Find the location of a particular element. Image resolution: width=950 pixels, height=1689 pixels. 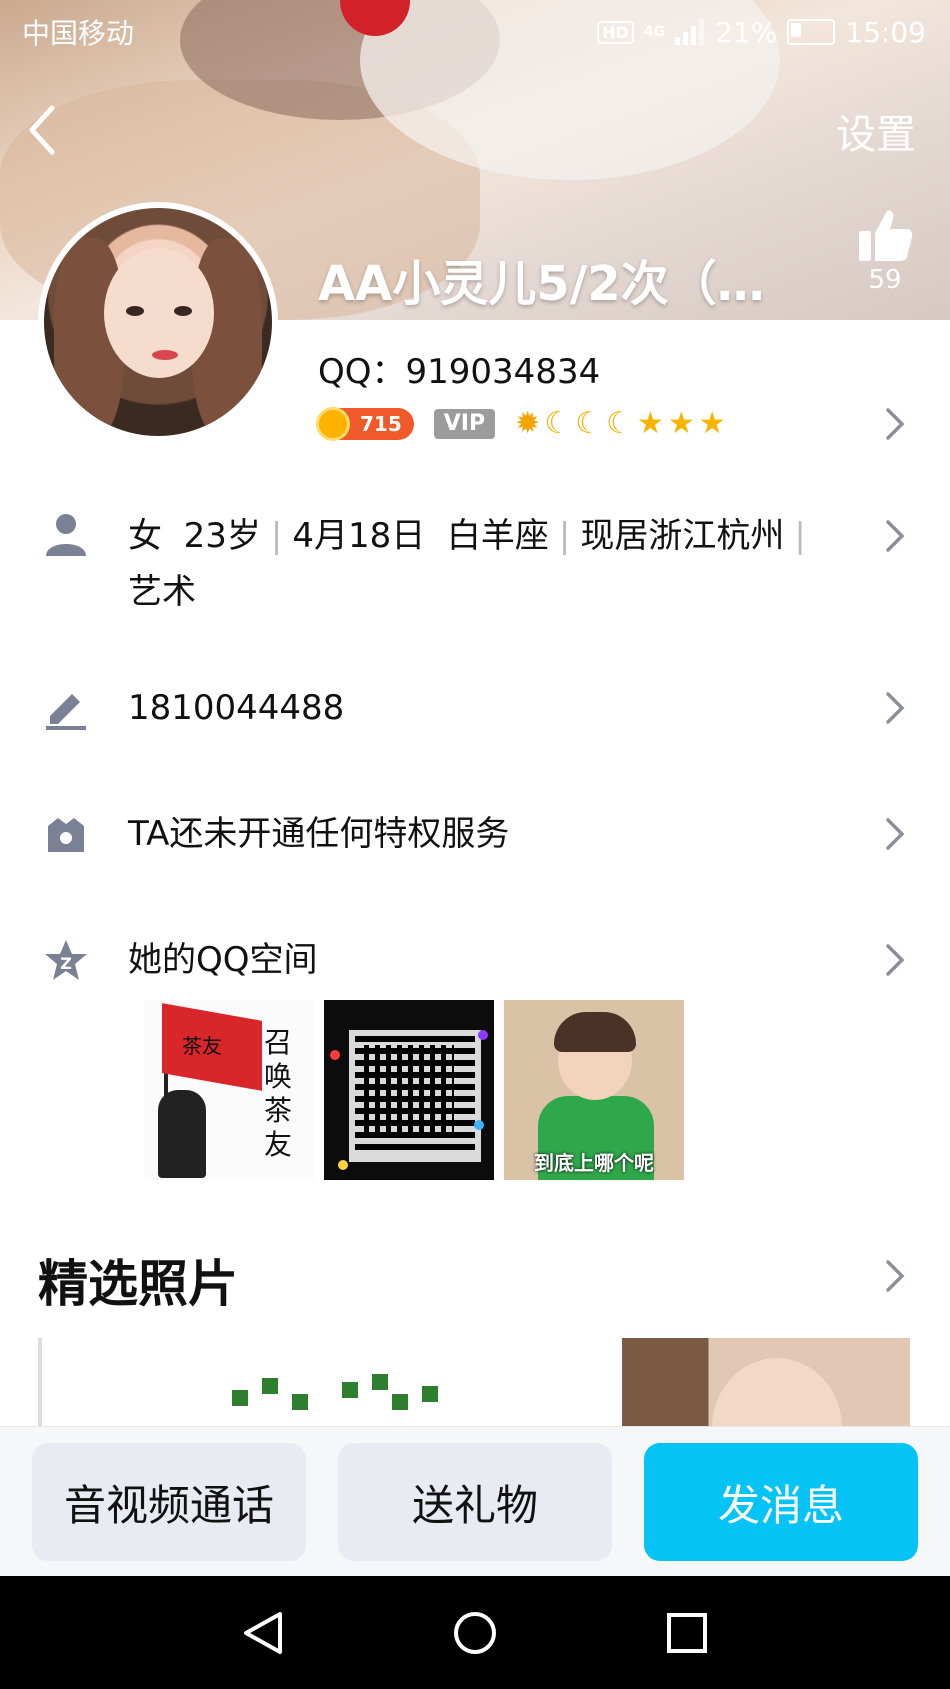

send-gift-button: 送礼物 is located at coordinates (475, 1502).